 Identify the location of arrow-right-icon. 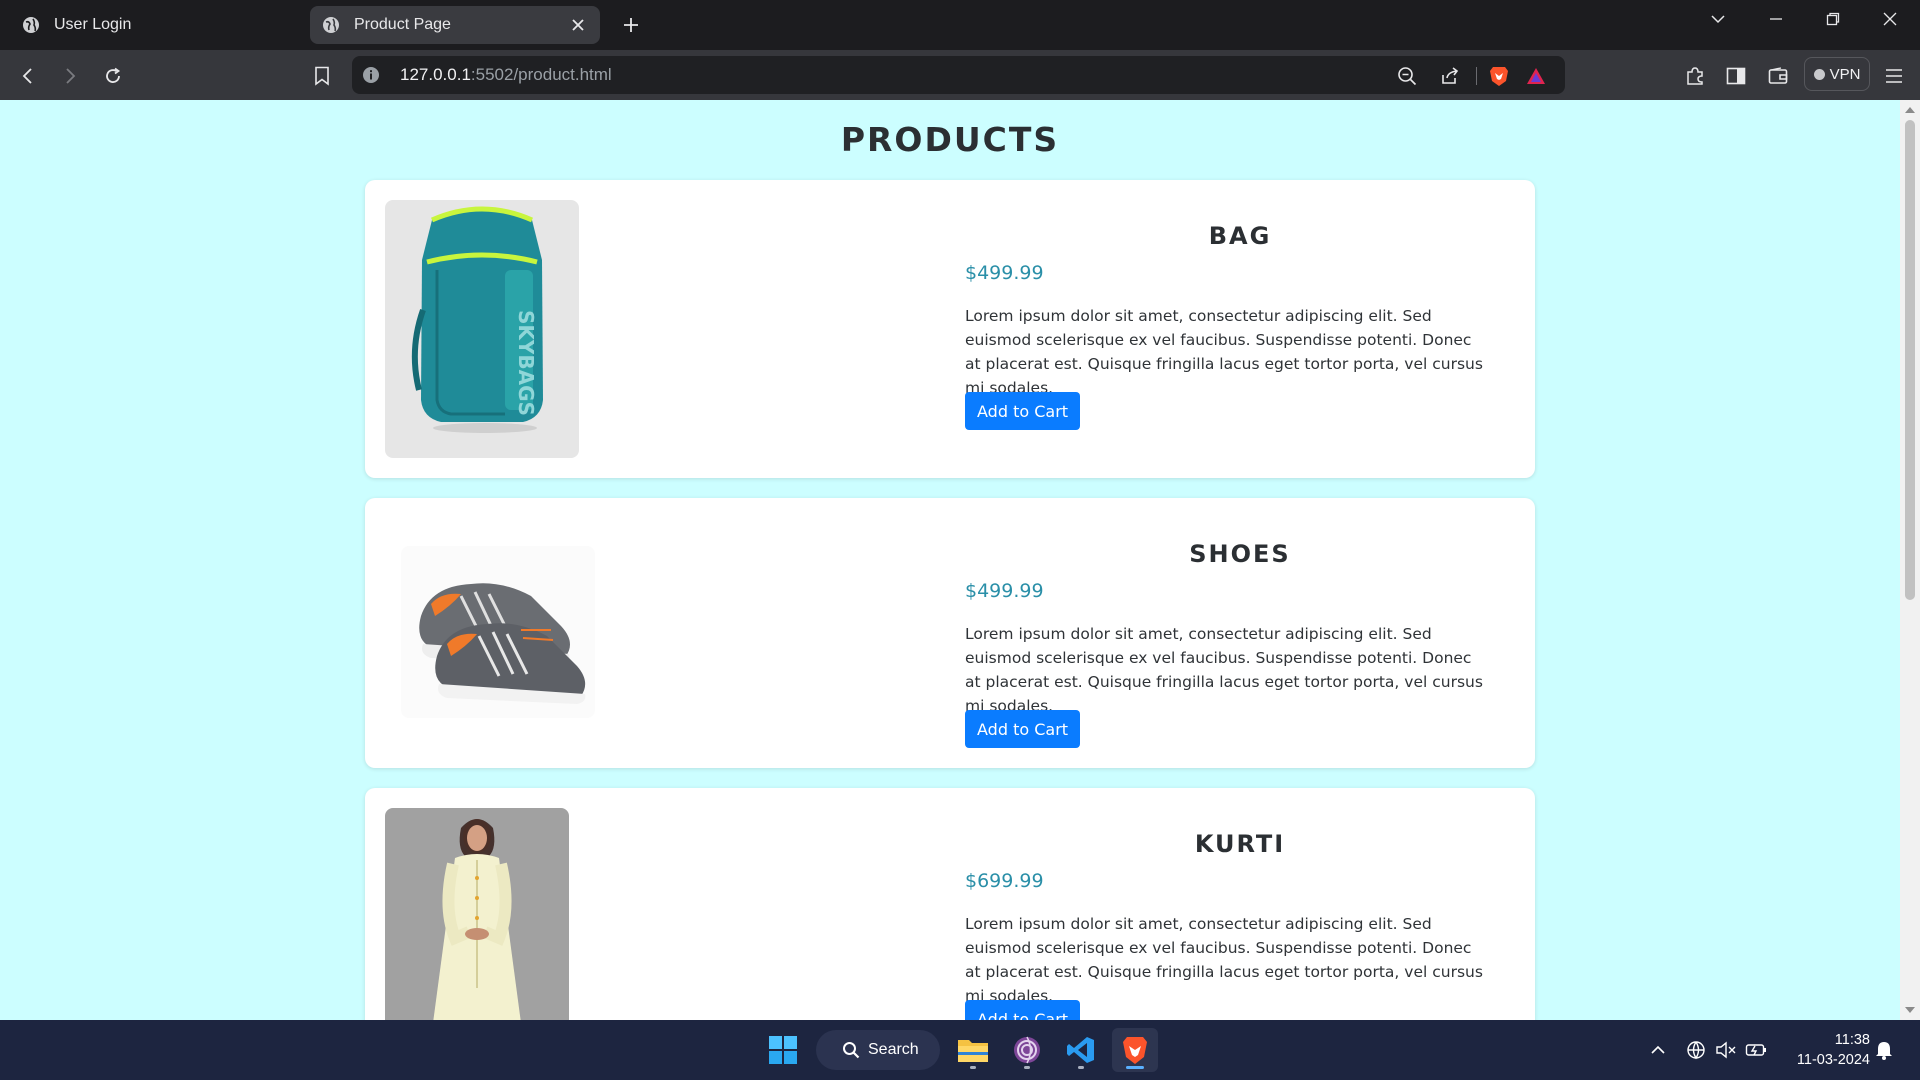
(71, 76).